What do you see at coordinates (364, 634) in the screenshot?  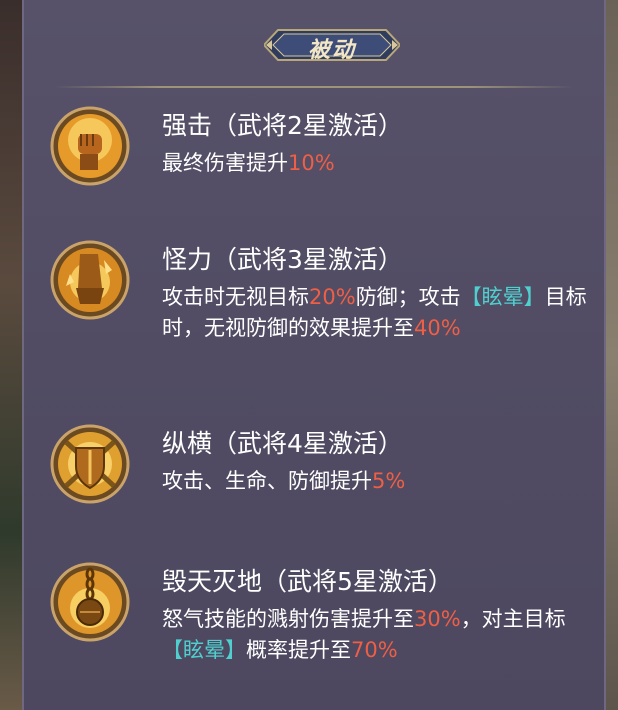 I see `skill-description: 怒气技能的溅射伤害提升至30%，对主目标【眩晕】概率提升至70%` at bounding box center [364, 634].